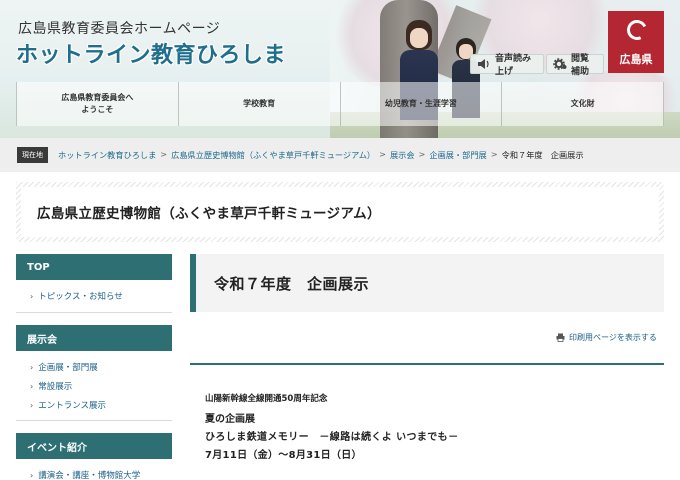 The width and height of the screenshot is (680, 480). I want to click on museum-title: 広島県立歴史博物館（ふくやま草戸千軒ミュージアム）, so click(209, 214).